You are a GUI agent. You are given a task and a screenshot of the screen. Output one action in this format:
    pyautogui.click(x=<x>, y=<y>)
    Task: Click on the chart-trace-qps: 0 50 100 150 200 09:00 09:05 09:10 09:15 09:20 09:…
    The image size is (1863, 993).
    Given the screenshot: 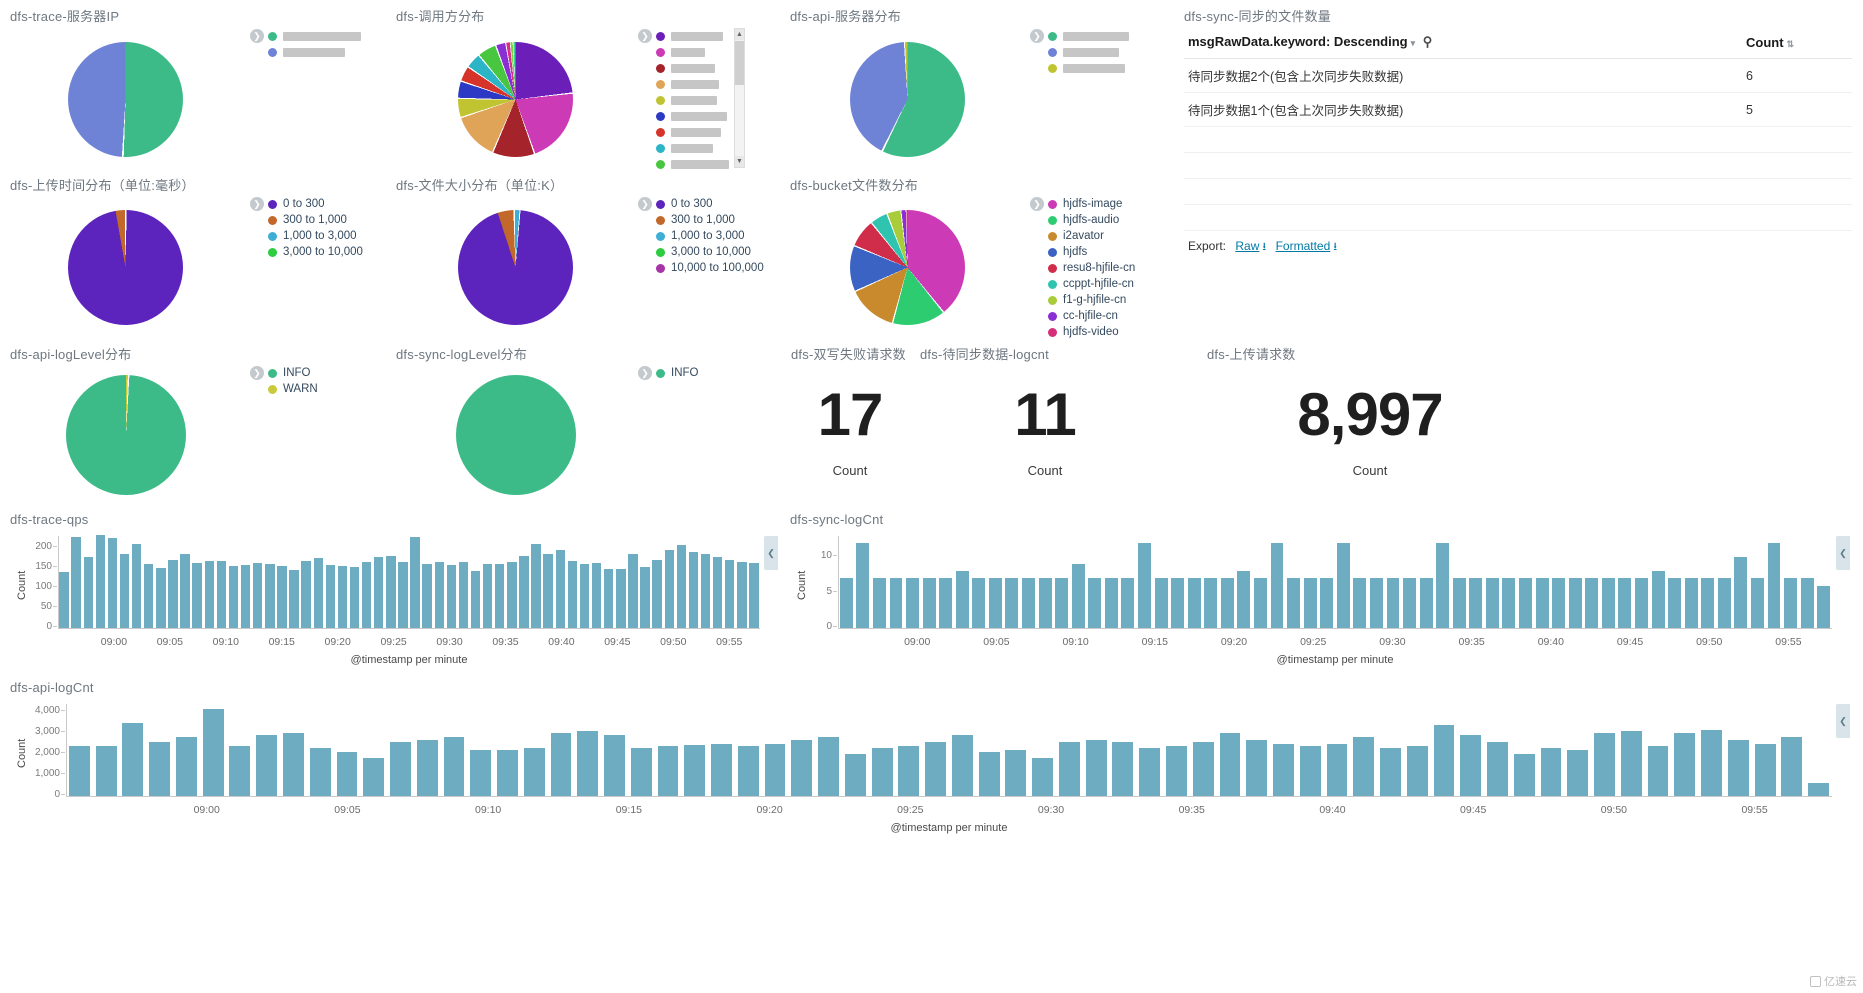 What is the action you would take?
    pyautogui.click(x=394, y=600)
    